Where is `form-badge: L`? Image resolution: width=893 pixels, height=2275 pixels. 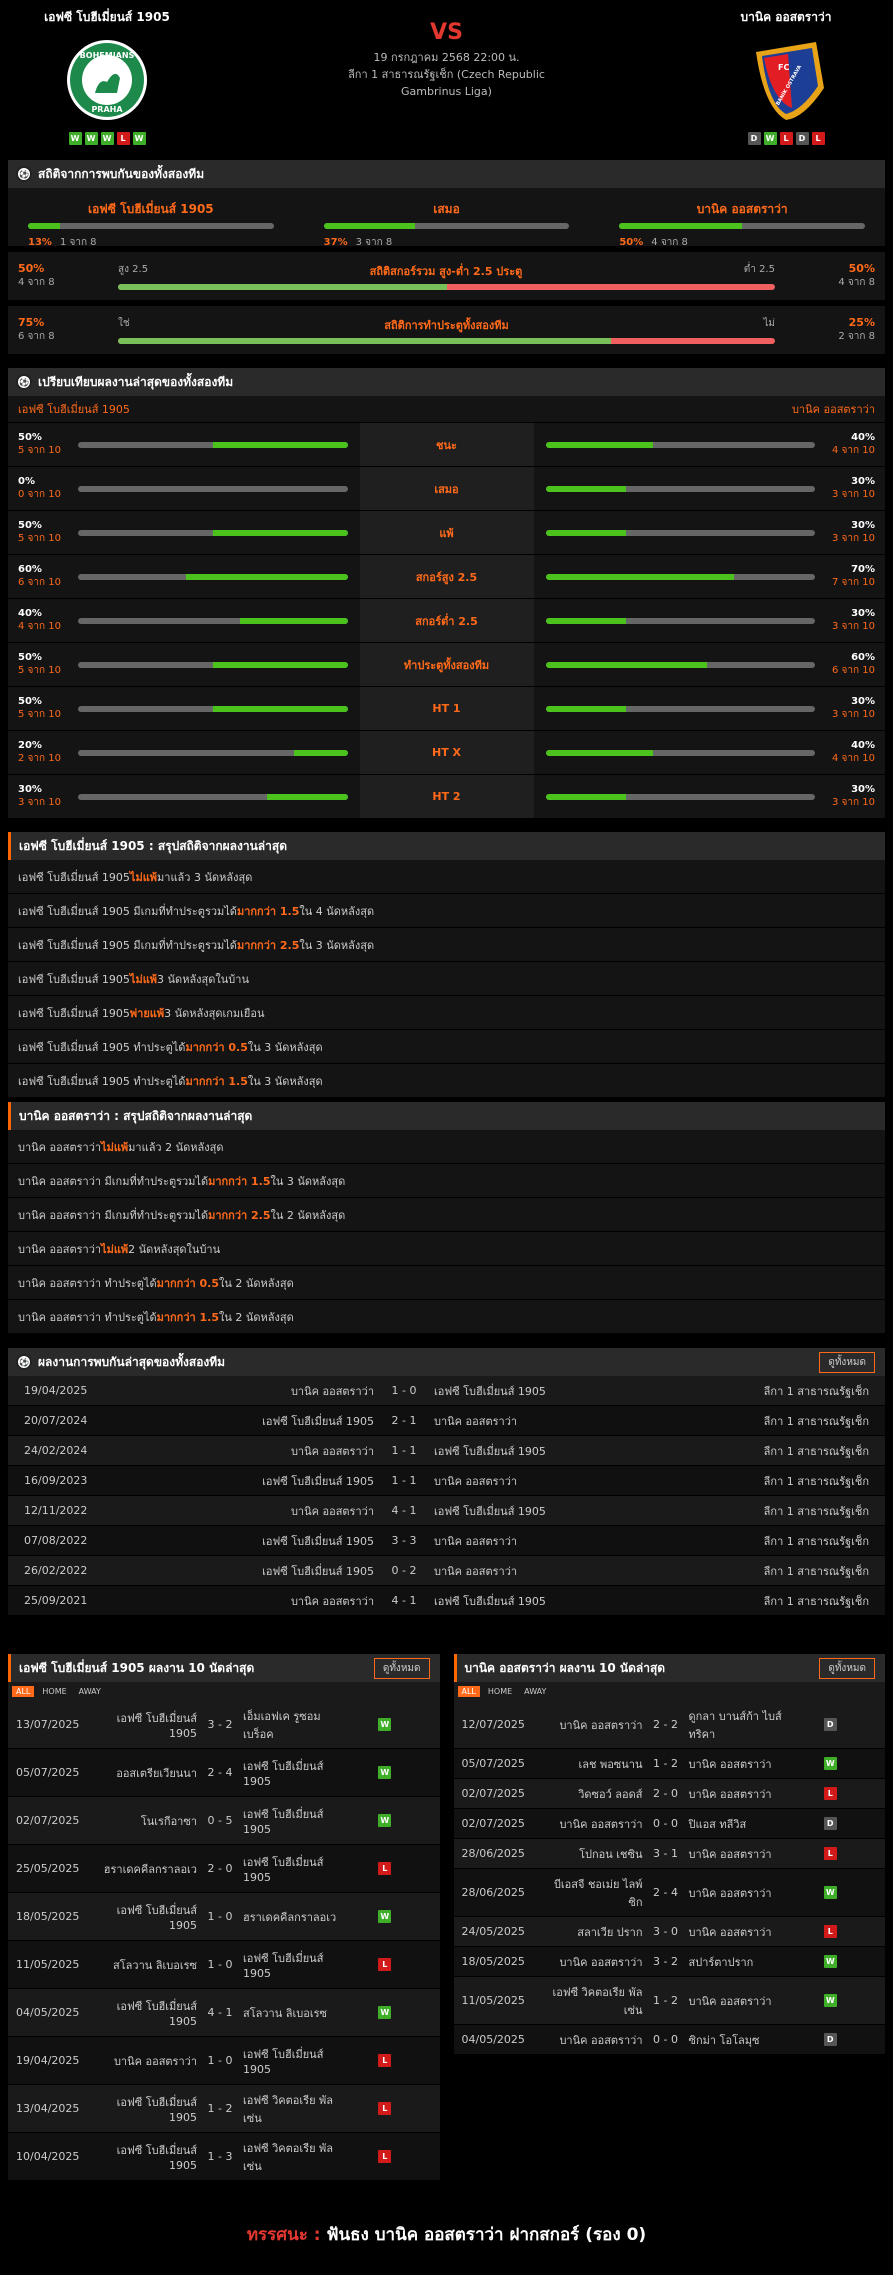 form-badge: L is located at coordinates (123, 138).